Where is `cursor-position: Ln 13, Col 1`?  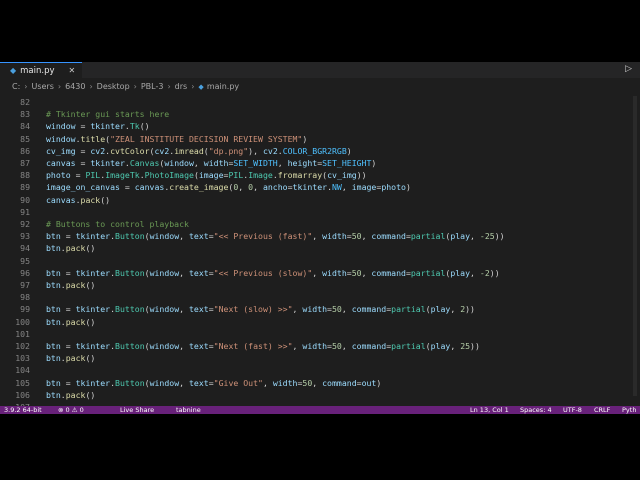
cursor-position: Ln 13, Col 1 is located at coordinates (489, 410).